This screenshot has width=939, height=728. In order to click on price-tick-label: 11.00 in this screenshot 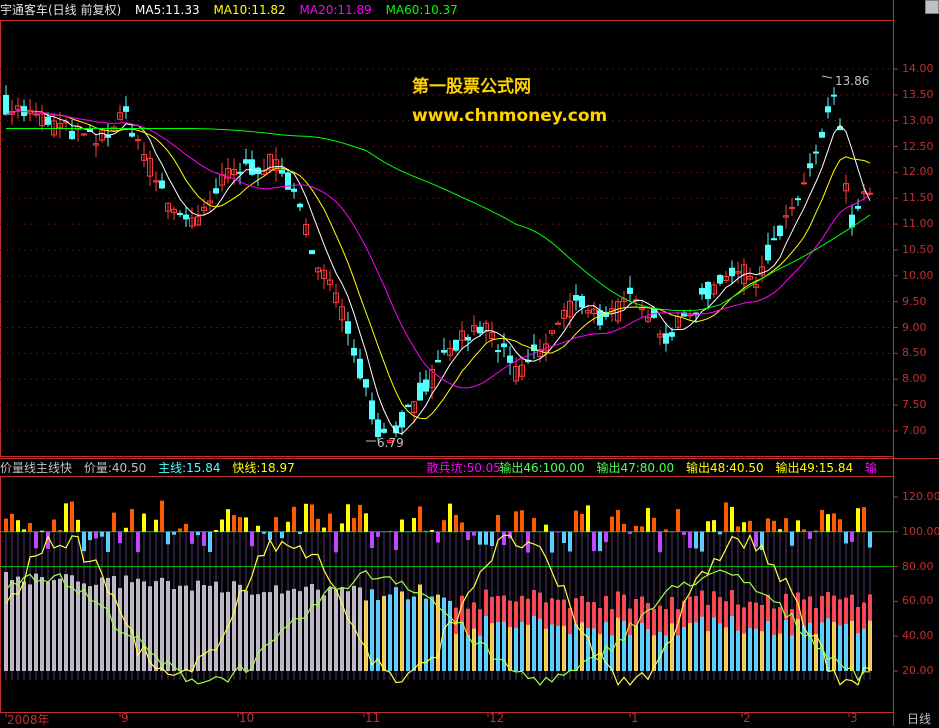, I will do `click(918, 223)`.